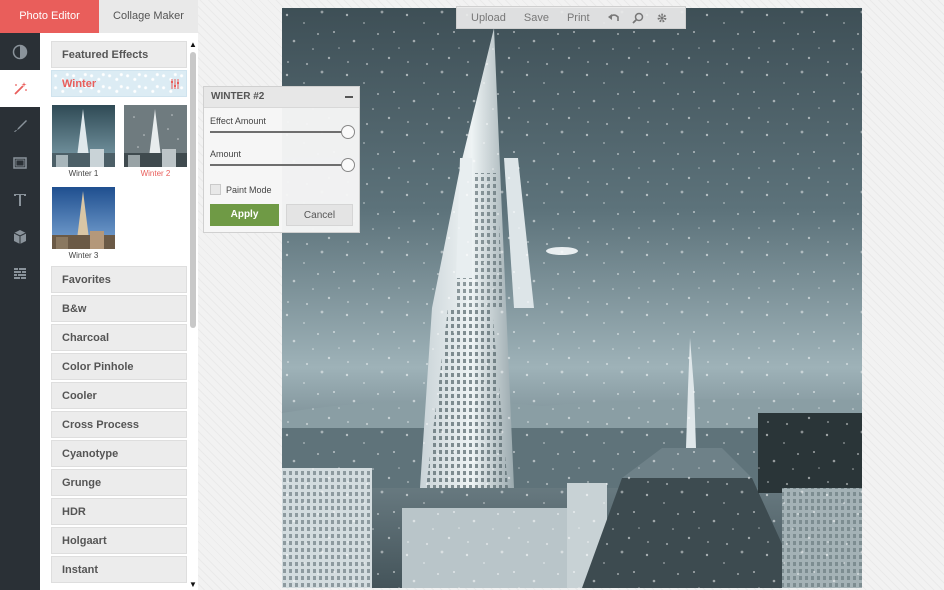 The image size is (944, 590). Describe the element at coordinates (249, 190) in the screenshot. I see `paint-mode-label: Paint Mode` at that location.